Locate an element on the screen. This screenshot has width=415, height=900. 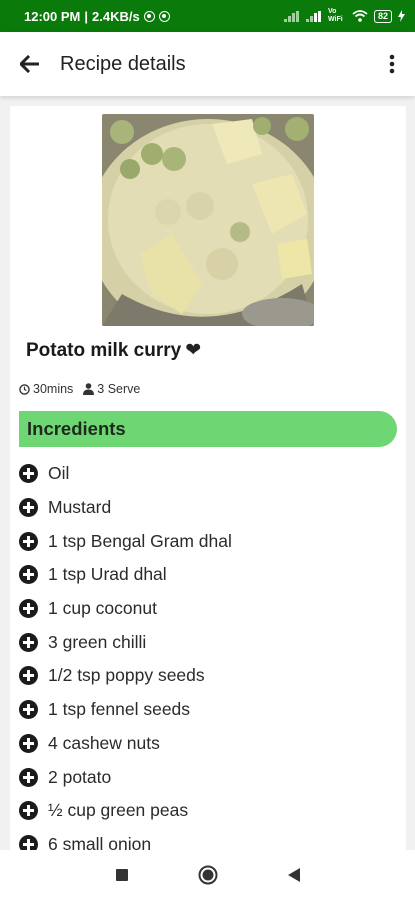
home-button is located at coordinates (208, 875).